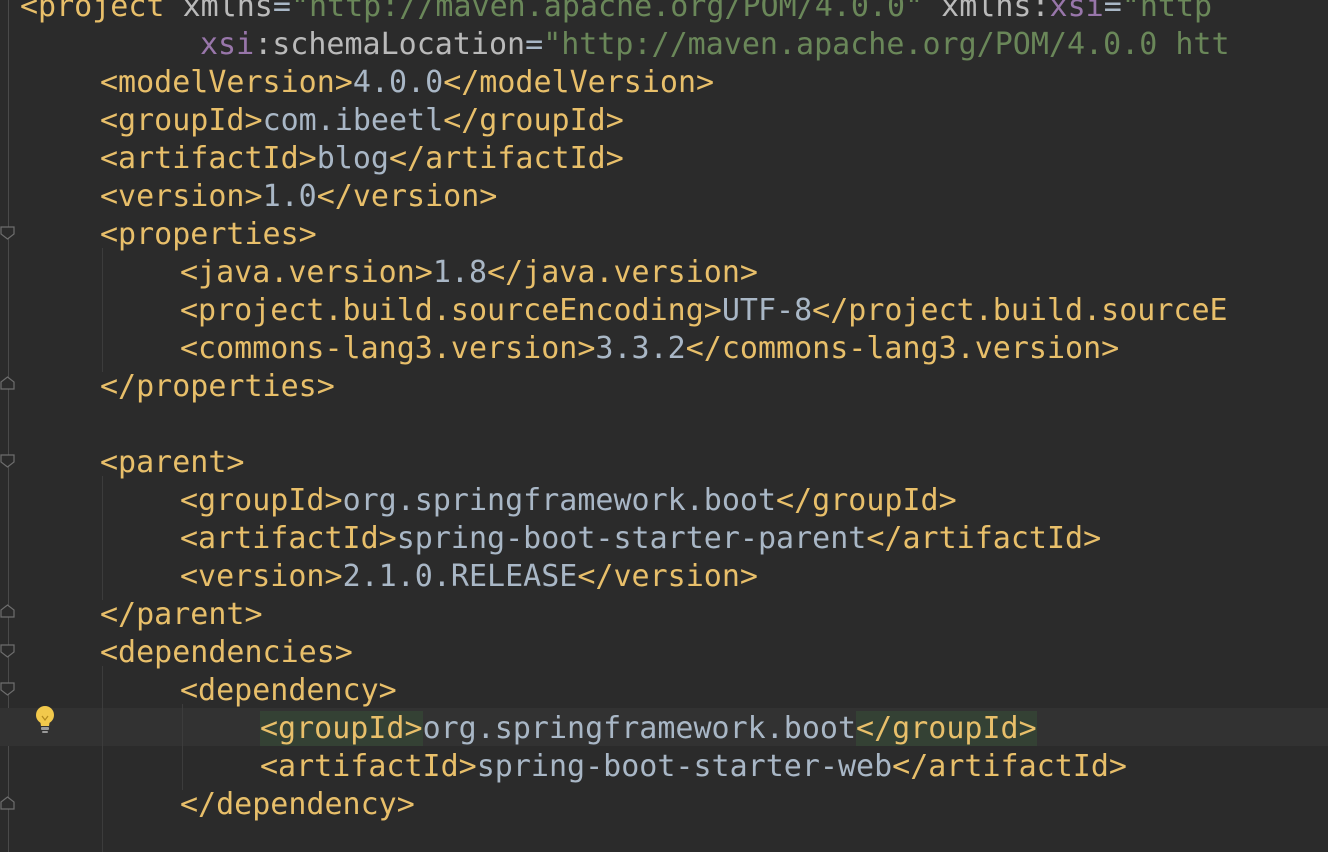  Describe the element at coordinates (622, 272) in the screenshot. I see `code-token-tag: </java.version>` at that location.